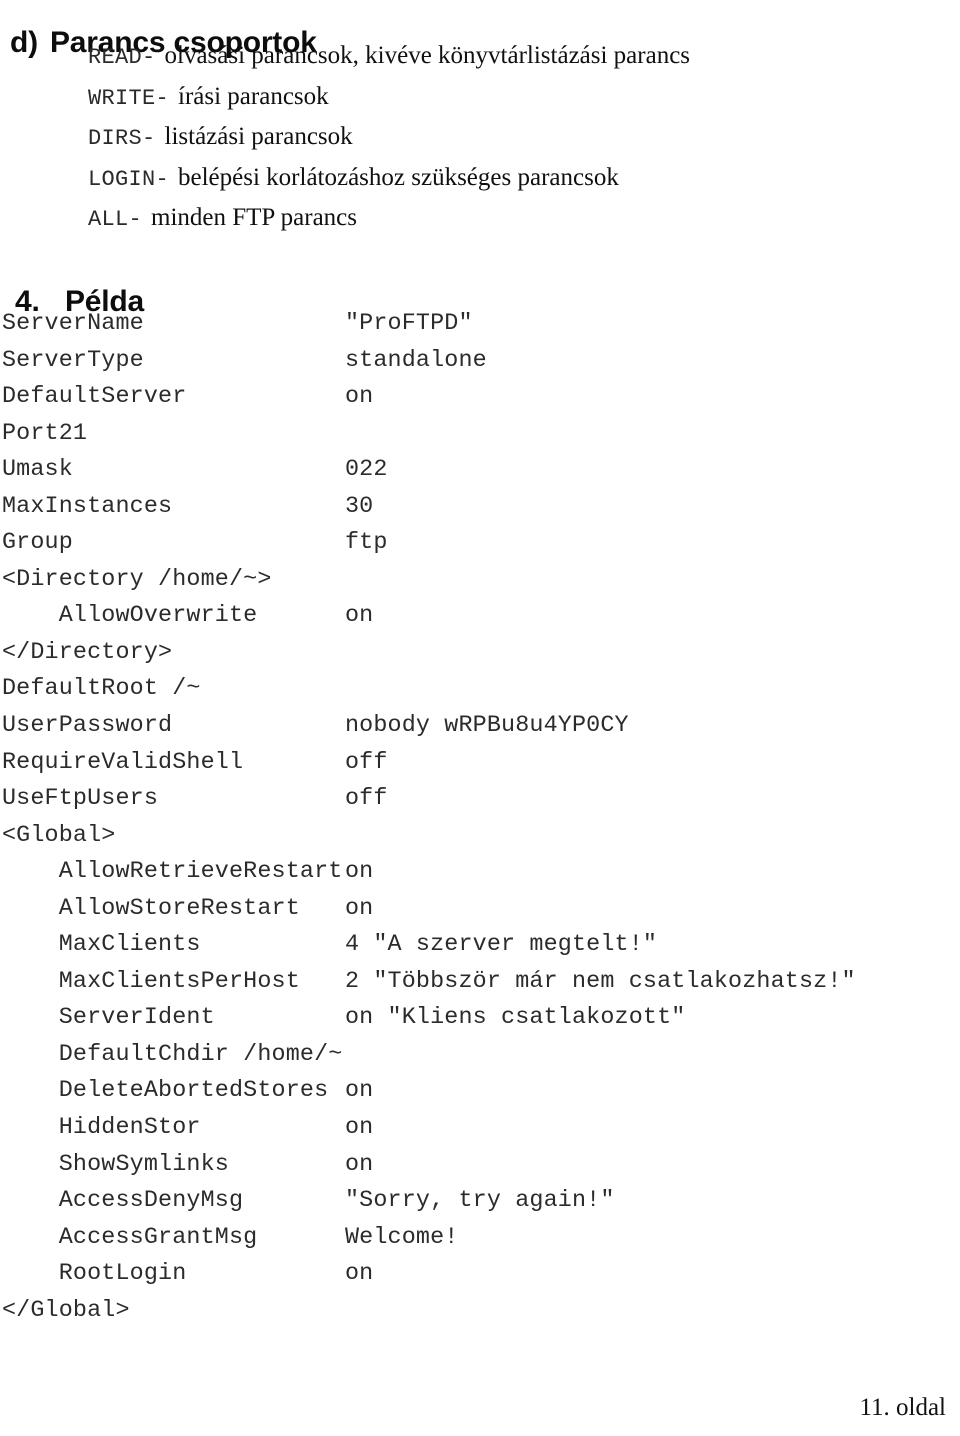 The height and width of the screenshot is (1436, 960). Describe the element at coordinates (429, 872) in the screenshot. I see `config-line: AllowRetrieveRestart on` at that location.